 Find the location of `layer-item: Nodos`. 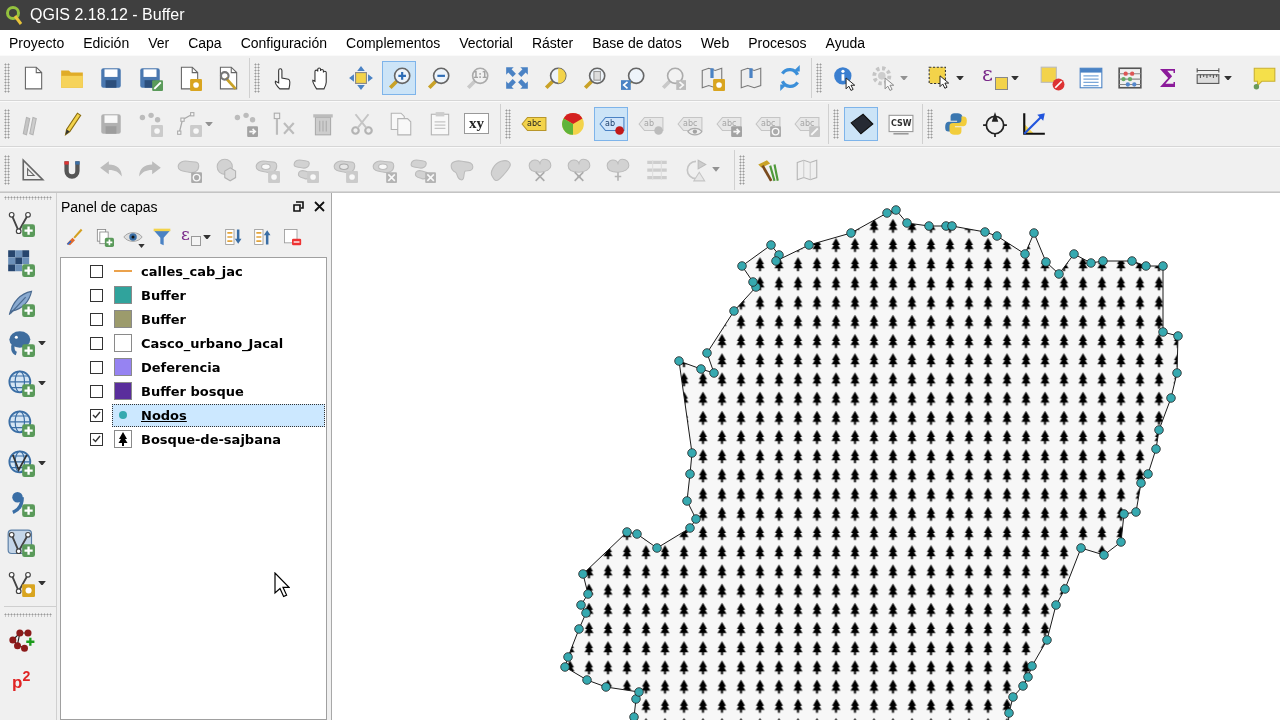

layer-item: Nodos is located at coordinates (218, 415).